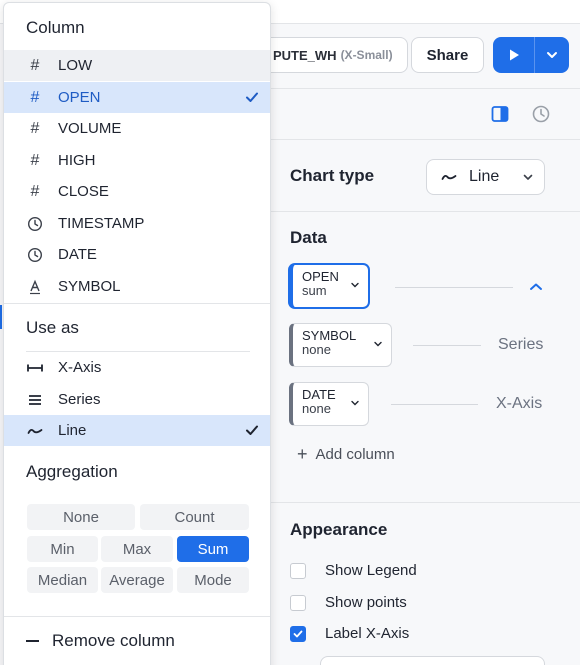 The width and height of the screenshot is (580, 665). What do you see at coordinates (367, 633) in the screenshot?
I see `checkbox-label: Label X-Axis` at bounding box center [367, 633].